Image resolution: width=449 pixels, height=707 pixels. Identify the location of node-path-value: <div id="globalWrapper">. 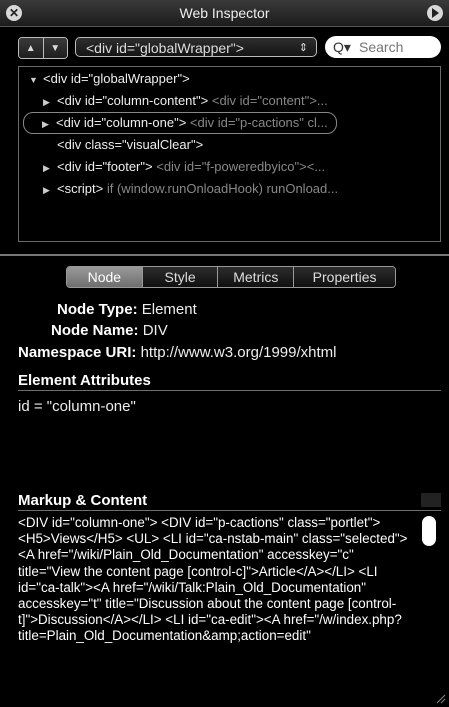
(165, 48).